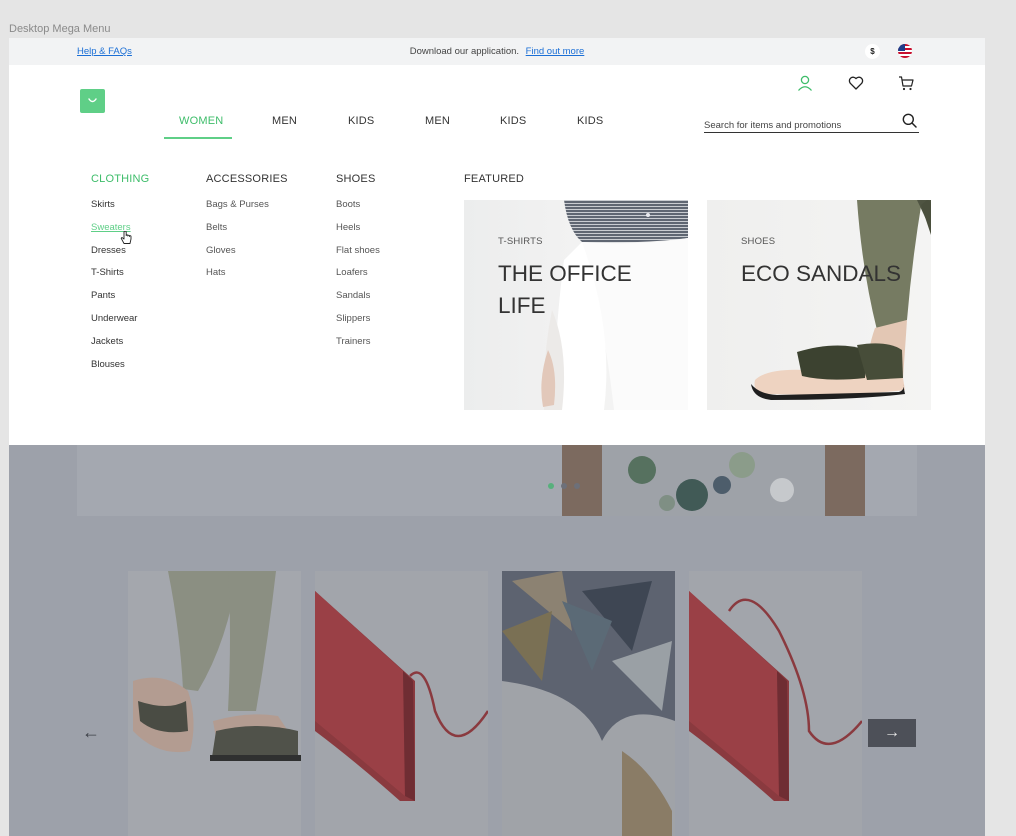 The width and height of the screenshot is (1016, 836). I want to click on menu-item-hats: Hats, so click(237, 278).